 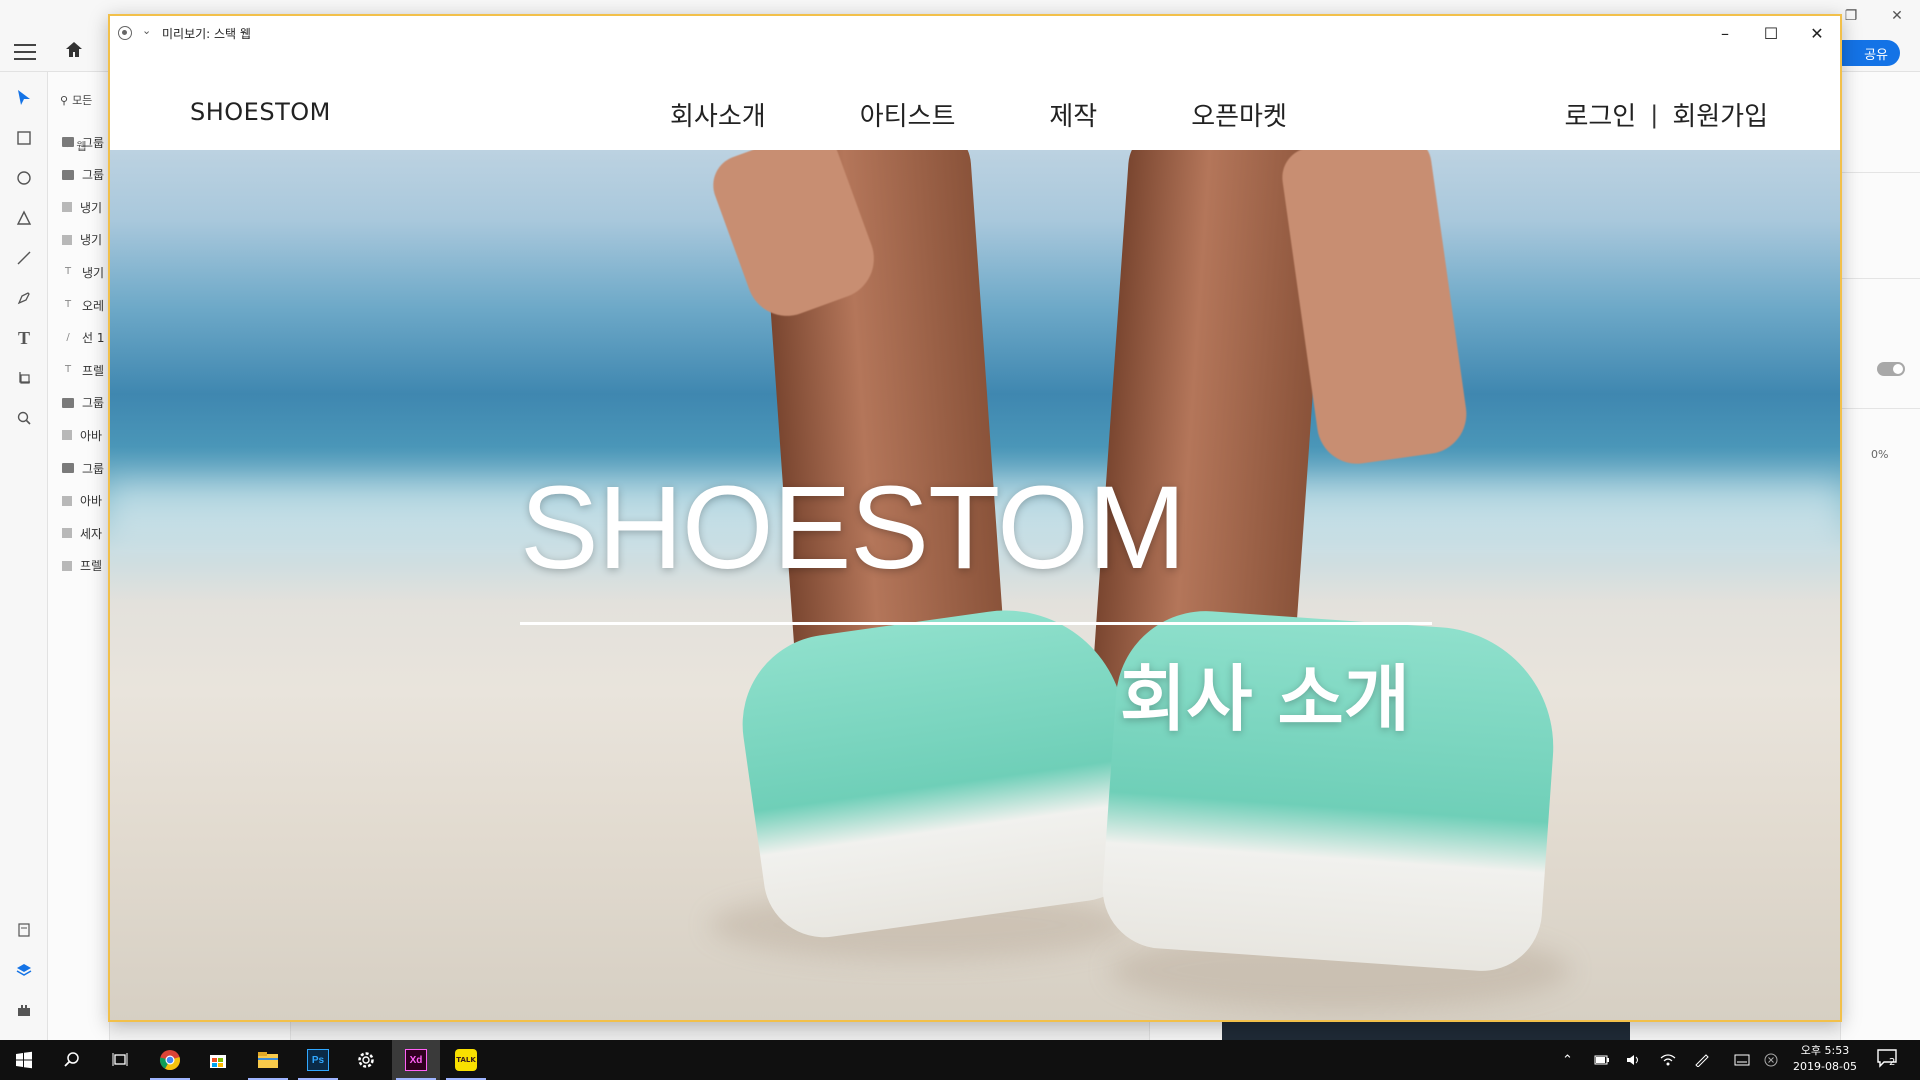 What do you see at coordinates (975, 33) in the screenshot?
I see `preview-titlebar: ⌄ 미리보기: 스택 웹 – ☐ ✕` at bounding box center [975, 33].